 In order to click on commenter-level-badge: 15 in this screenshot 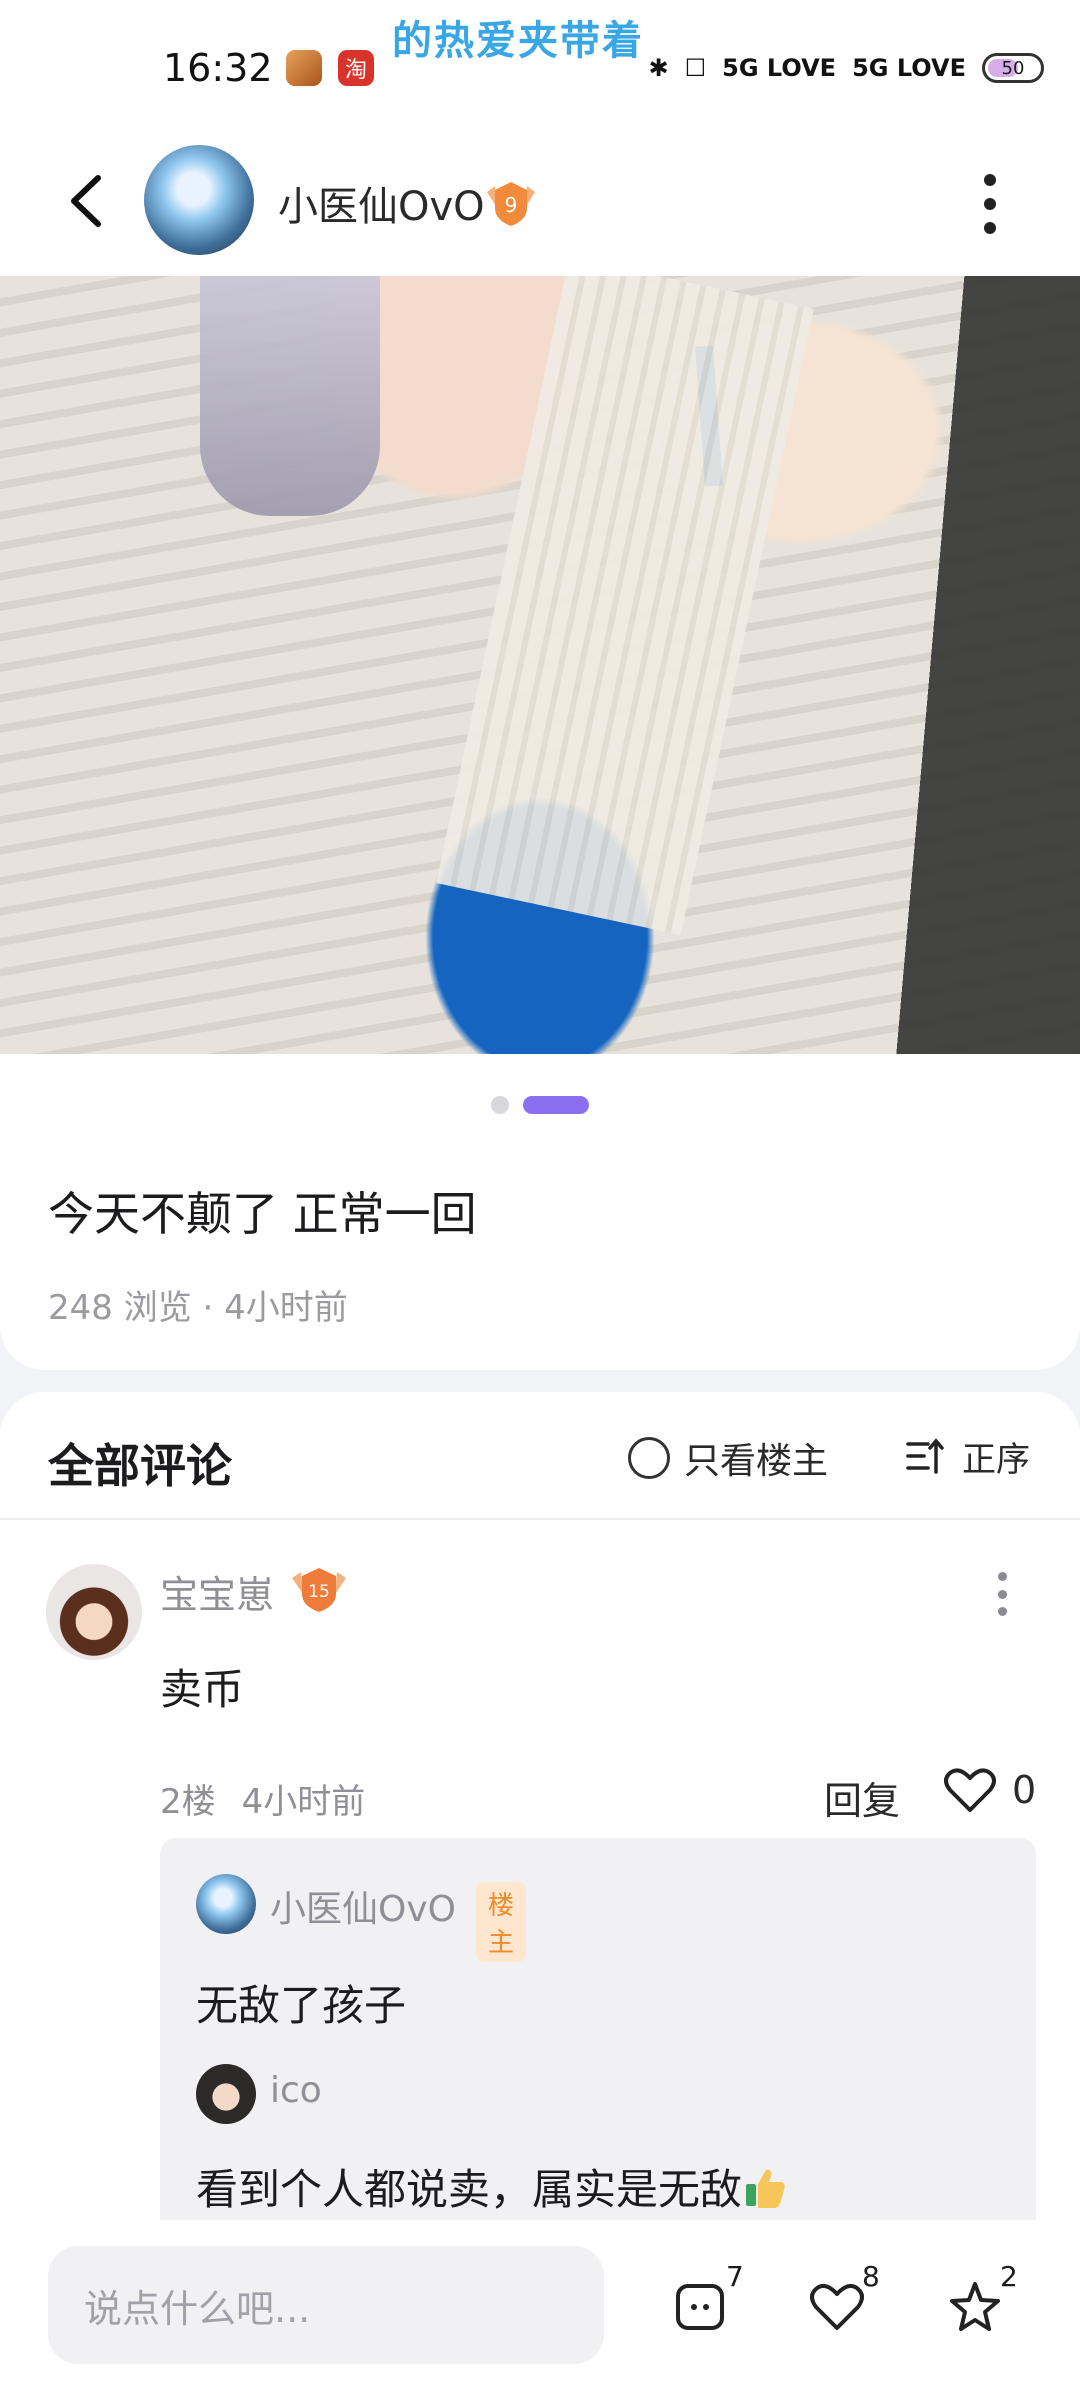, I will do `click(319, 1589)`.